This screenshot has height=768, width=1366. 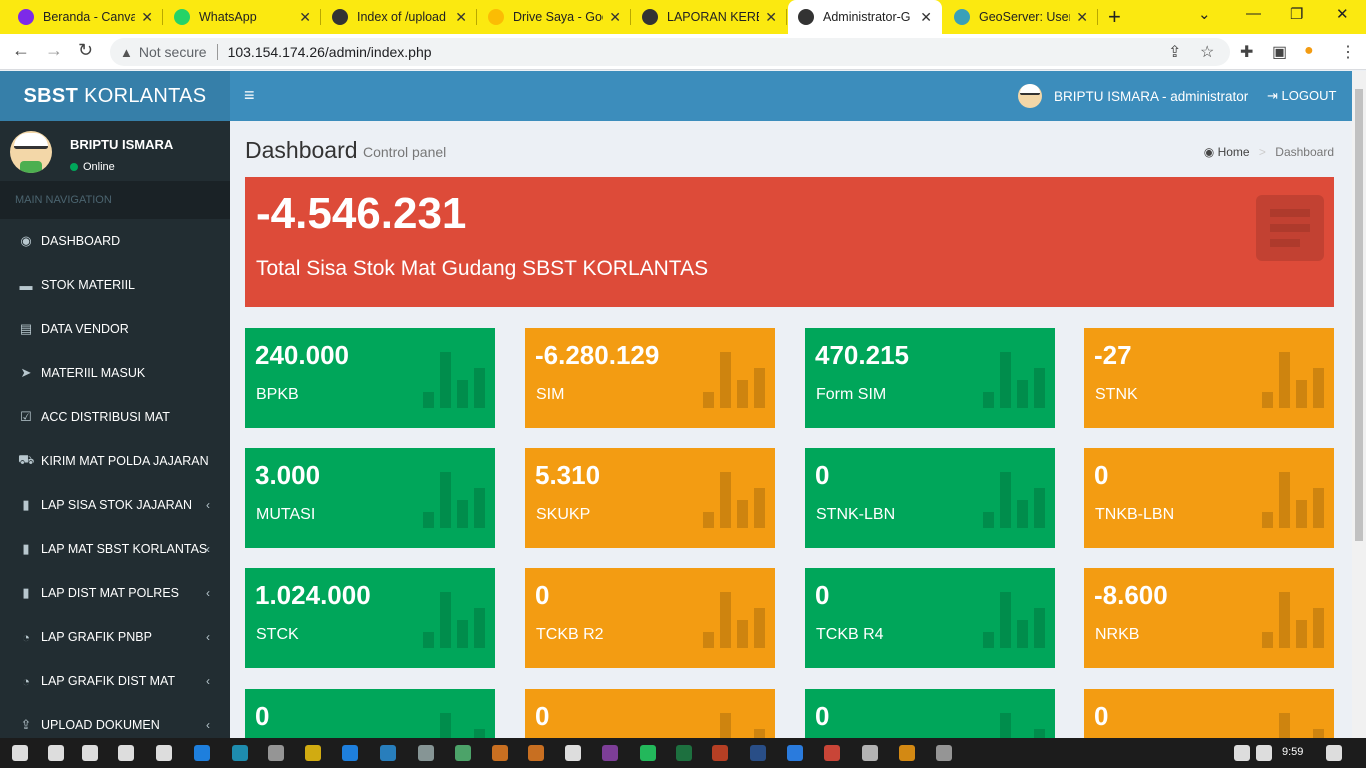 I want to click on terminal-icon, so click(x=276, y=753).